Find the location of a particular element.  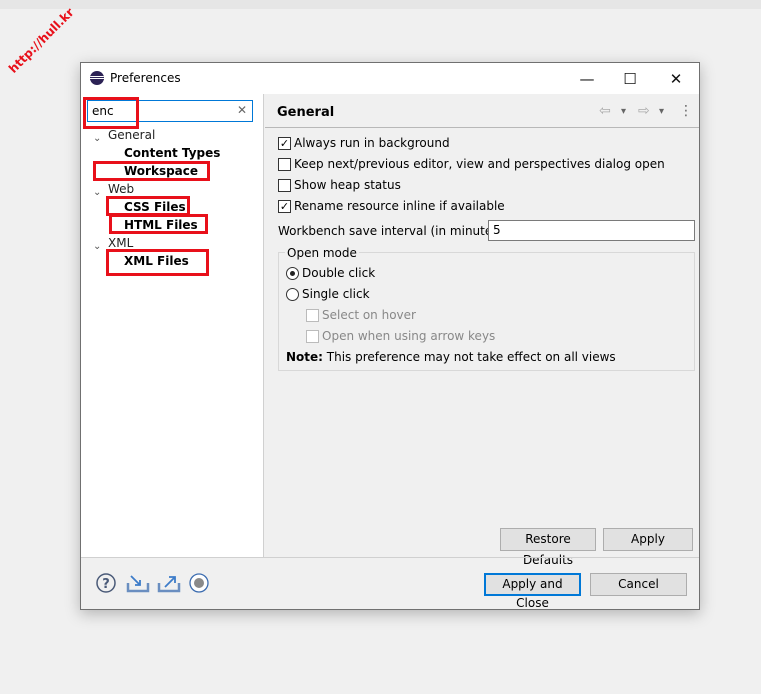

close-button: ✕ is located at coordinates (676, 79).